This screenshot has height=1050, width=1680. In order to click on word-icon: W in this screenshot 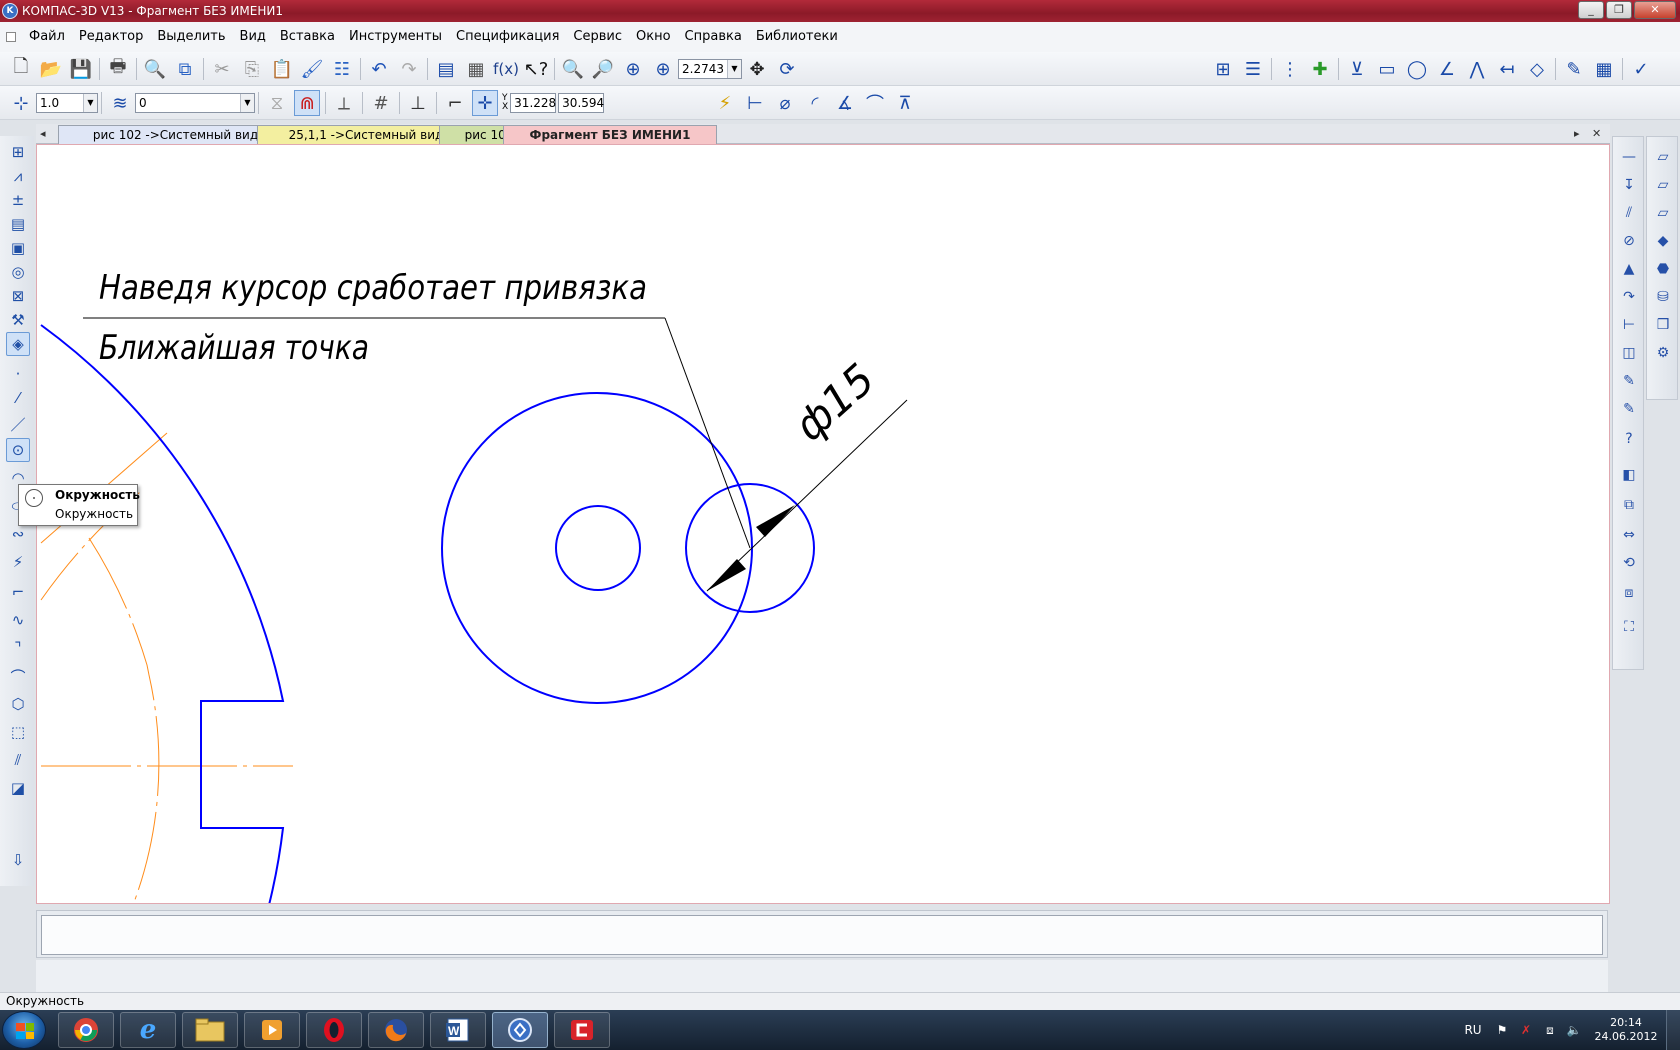, I will do `click(458, 1030)`.